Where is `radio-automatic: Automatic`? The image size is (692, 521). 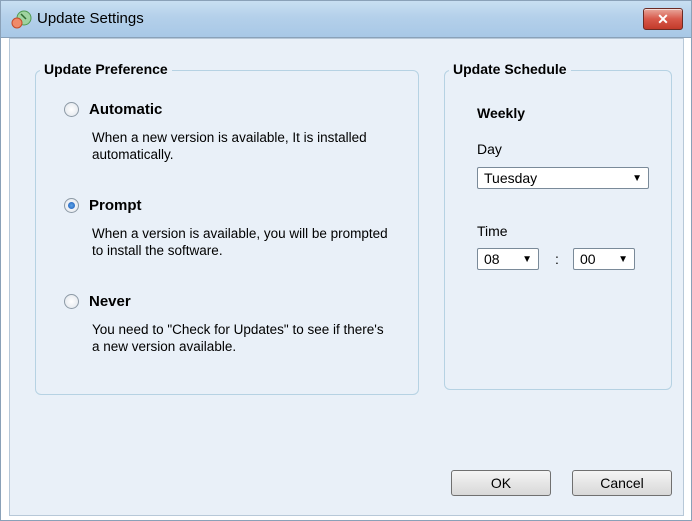
radio-automatic: Automatic is located at coordinates (113, 109).